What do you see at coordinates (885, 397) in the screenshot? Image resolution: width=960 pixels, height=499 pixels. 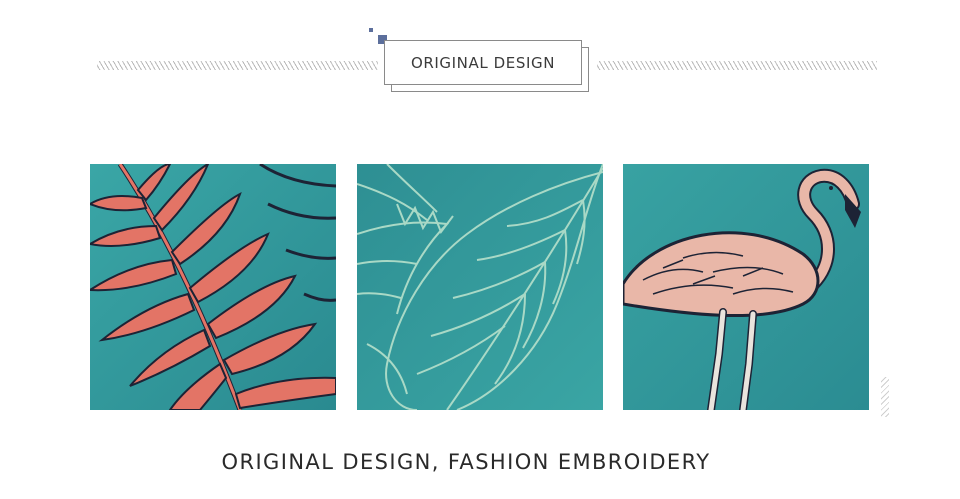 I see `decorative-hatch-mark` at bounding box center [885, 397].